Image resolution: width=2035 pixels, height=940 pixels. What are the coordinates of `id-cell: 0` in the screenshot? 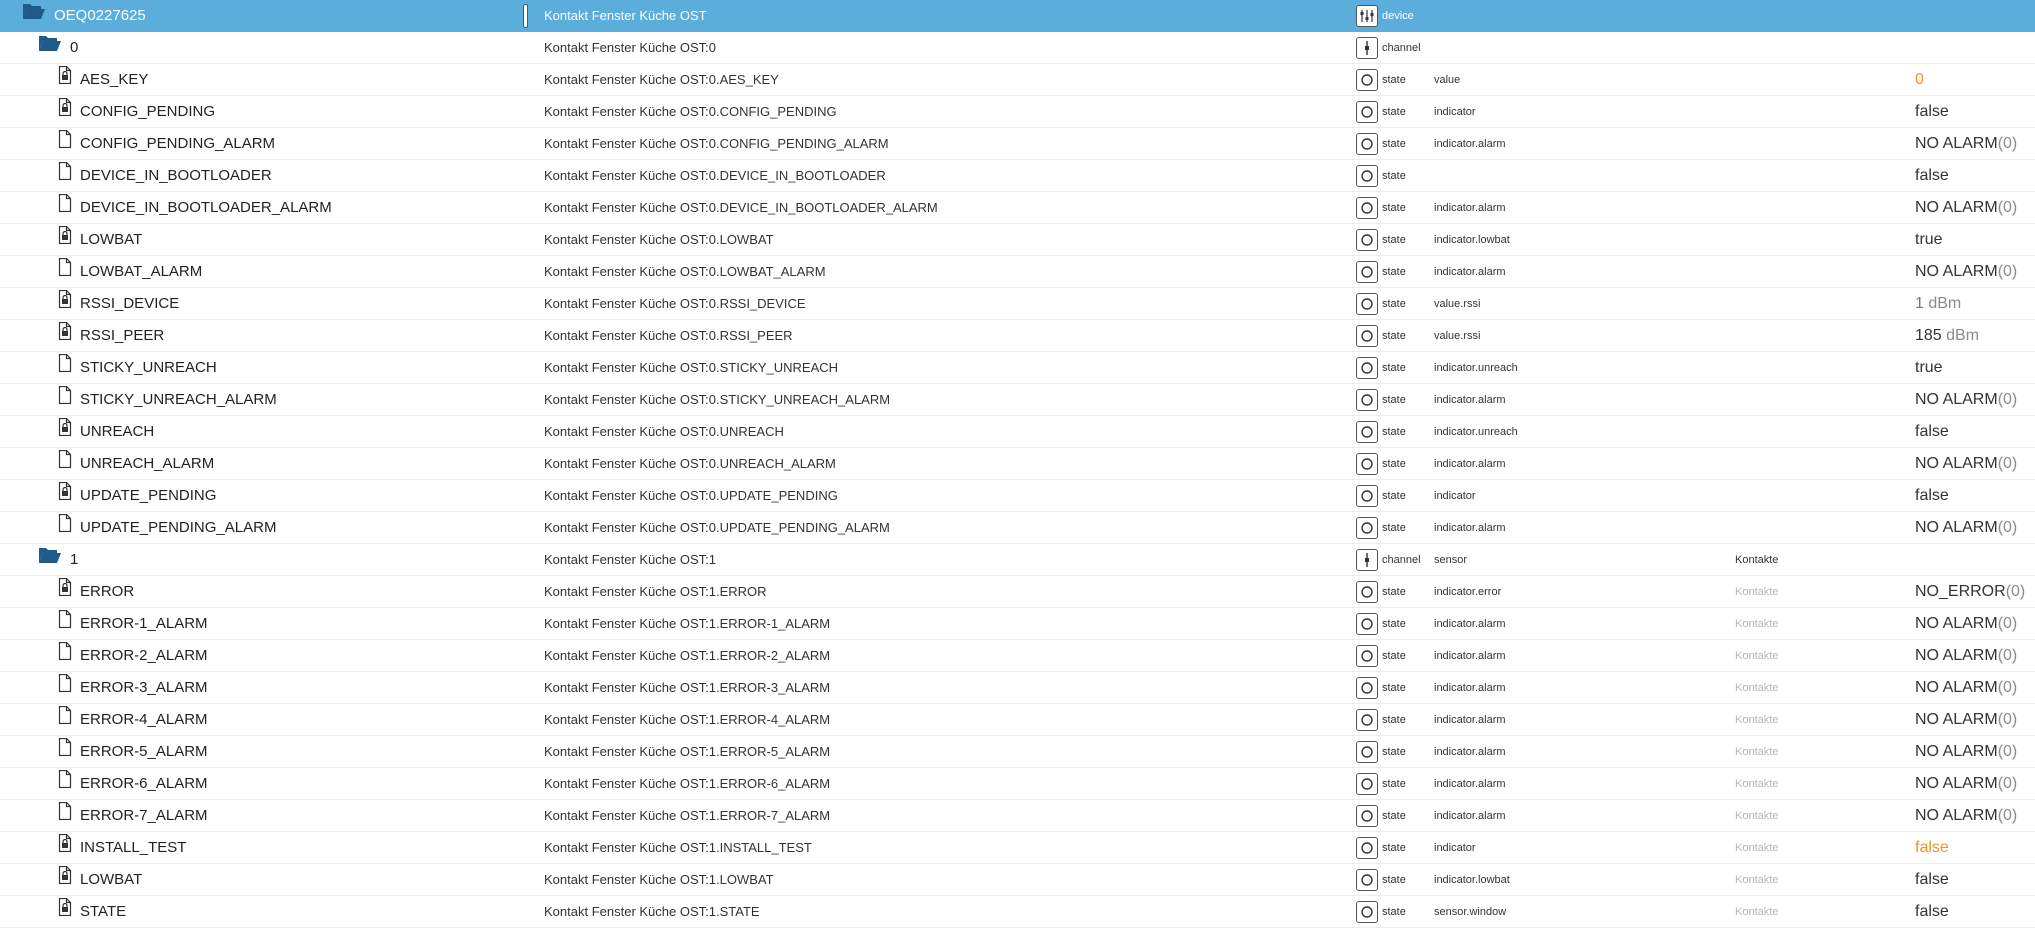 It's located at (260, 48).